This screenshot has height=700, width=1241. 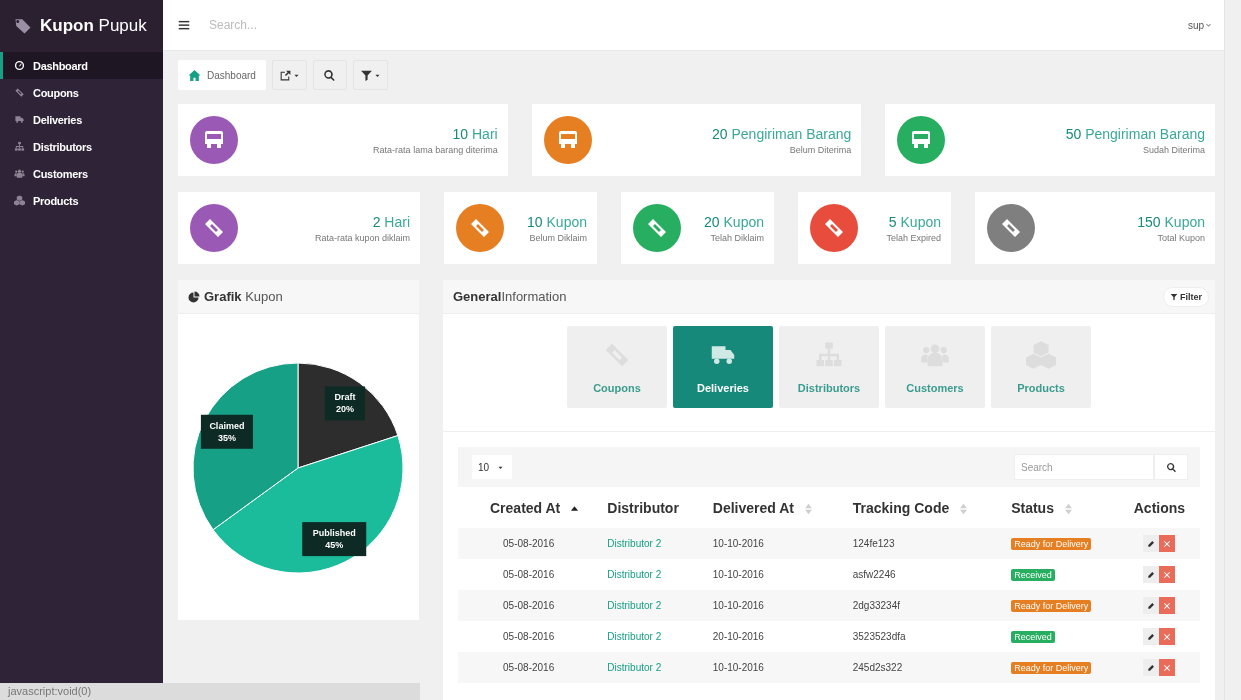 What do you see at coordinates (510, 296) in the screenshot?
I see `panel-title: GeneralInformation` at bounding box center [510, 296].